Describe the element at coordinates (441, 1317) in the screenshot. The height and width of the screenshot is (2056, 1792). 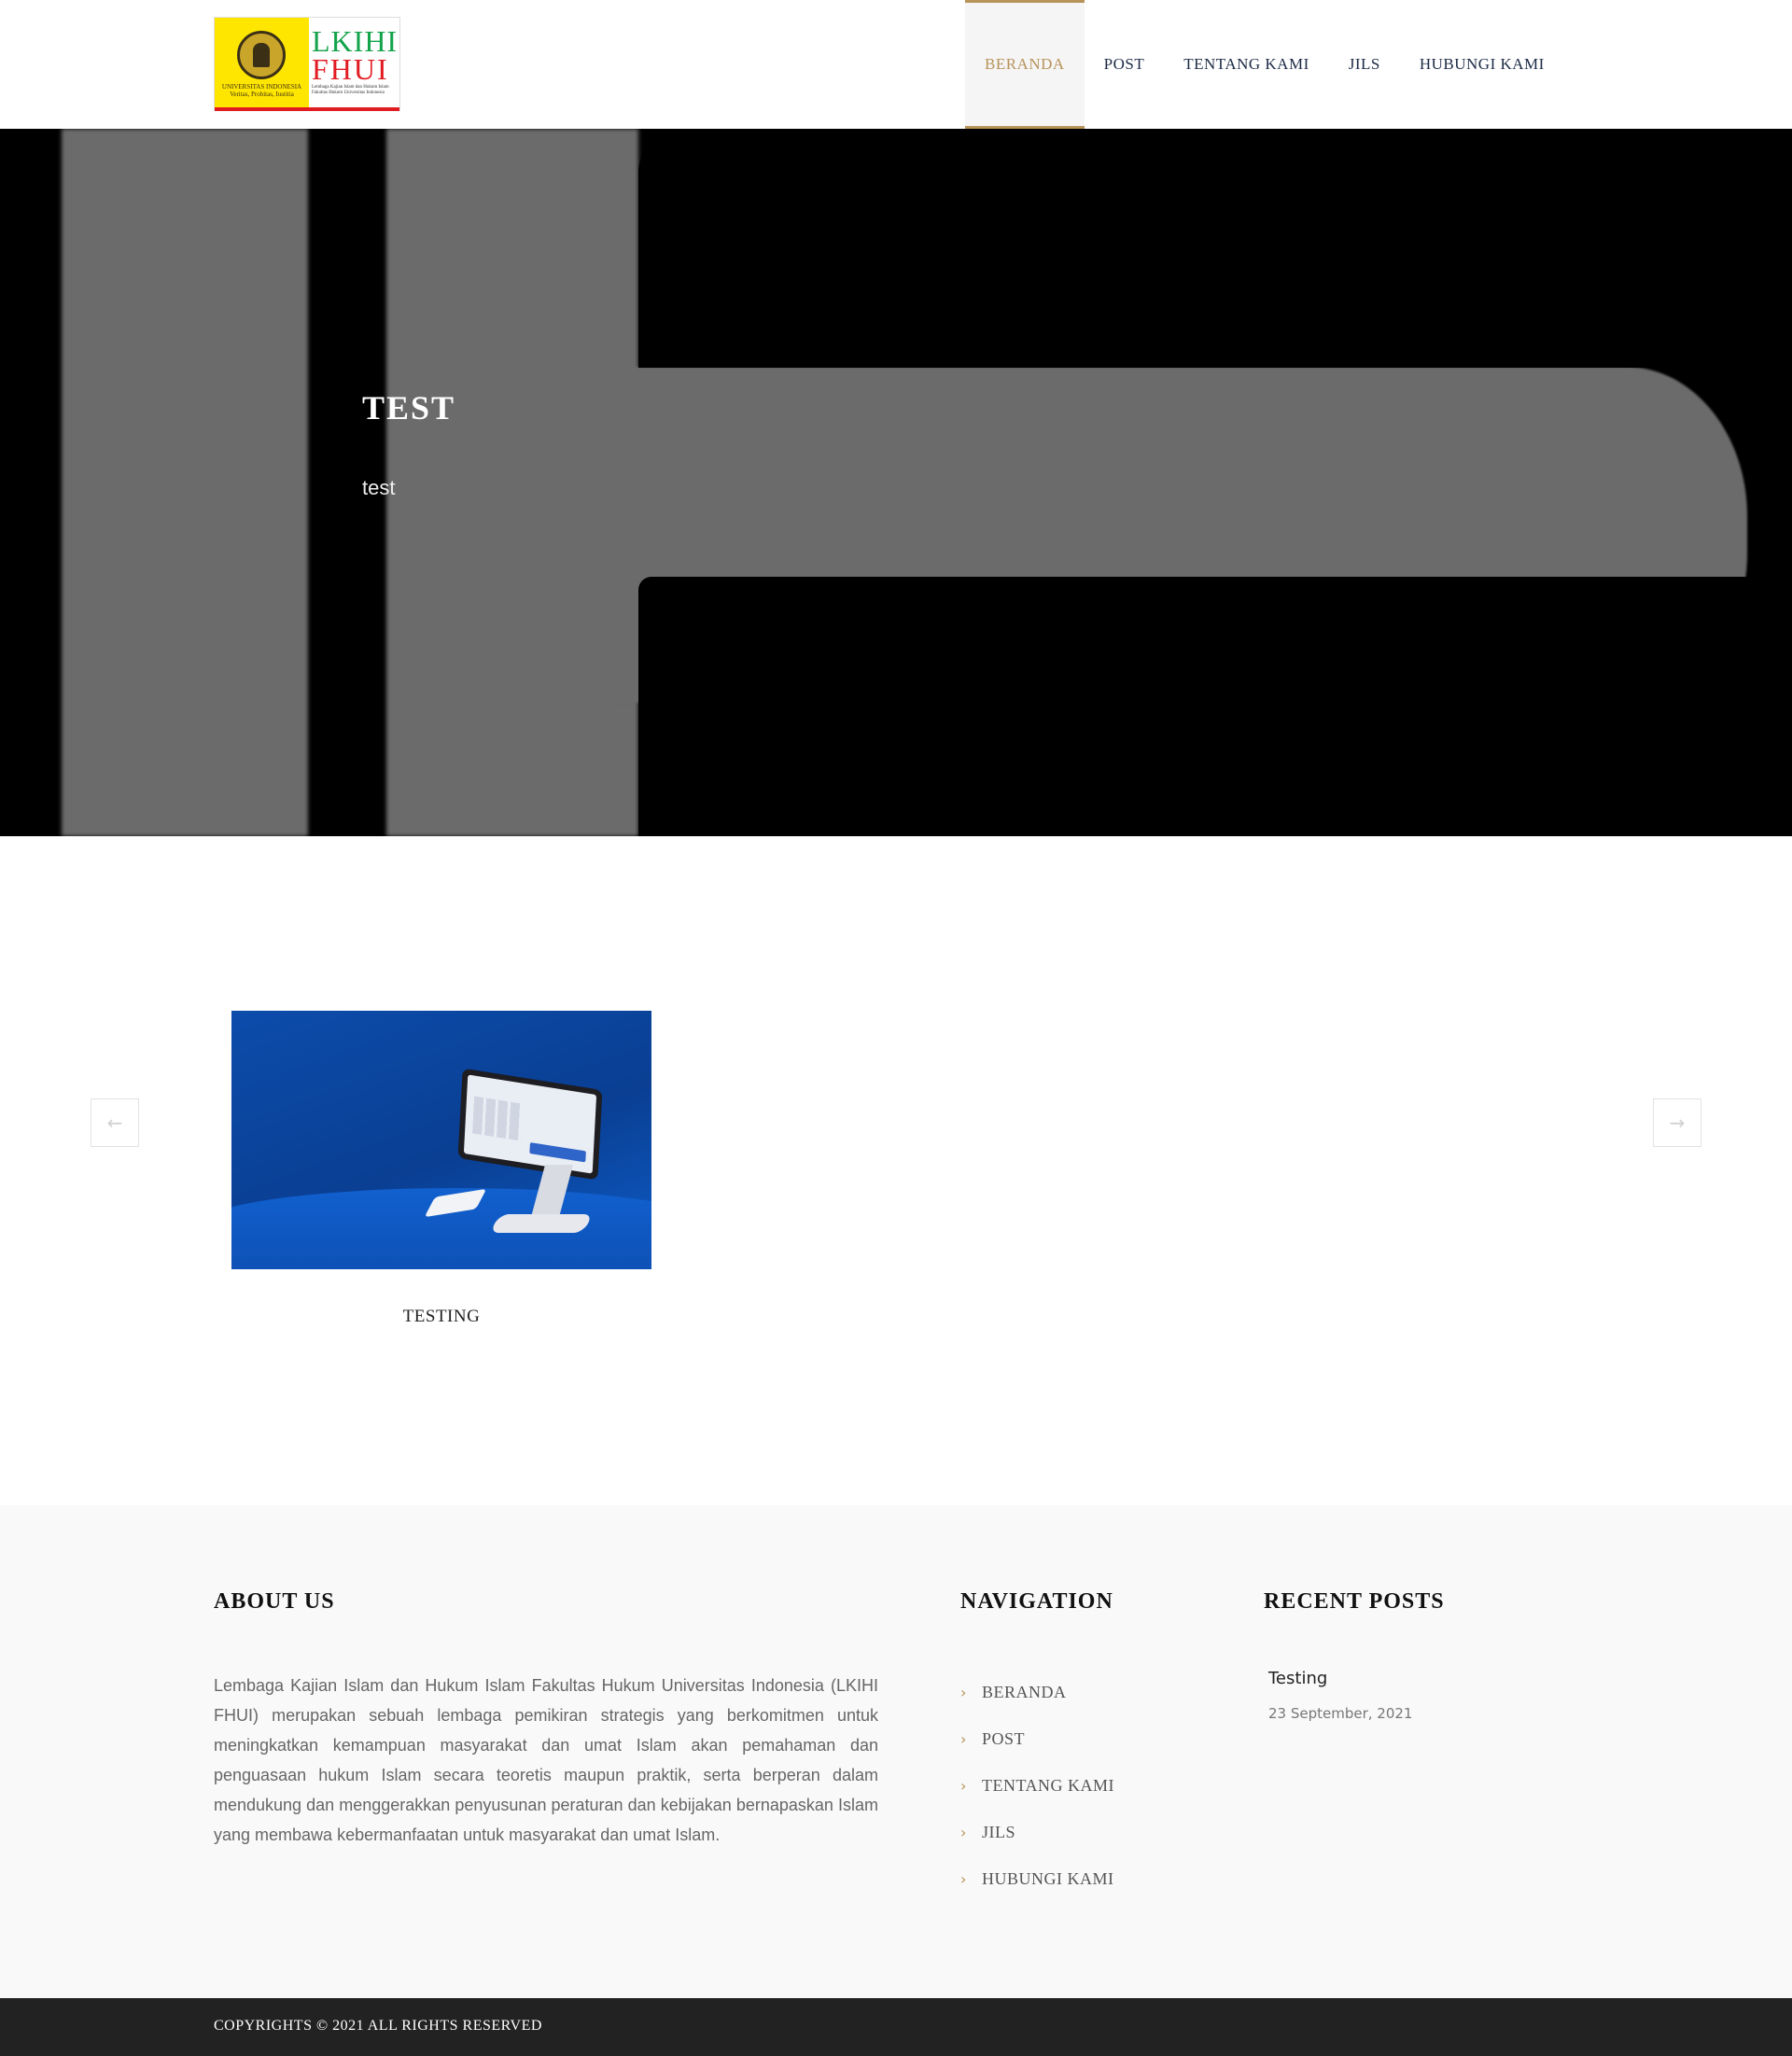
I see `post-card-title: TESTING` at that location.